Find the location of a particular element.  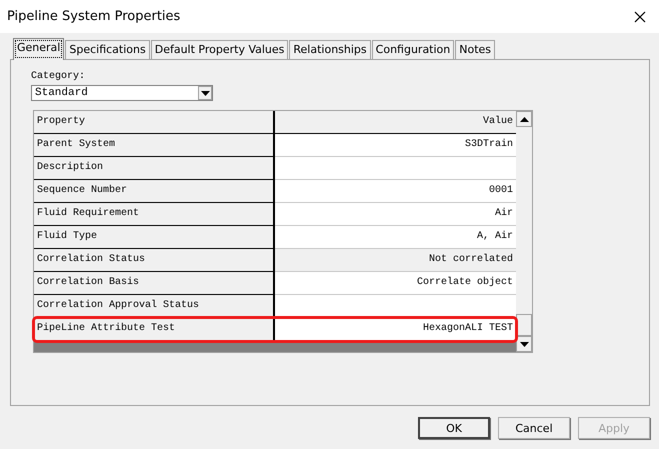

tab: Default Property Values is located at coordinates (219, 49).